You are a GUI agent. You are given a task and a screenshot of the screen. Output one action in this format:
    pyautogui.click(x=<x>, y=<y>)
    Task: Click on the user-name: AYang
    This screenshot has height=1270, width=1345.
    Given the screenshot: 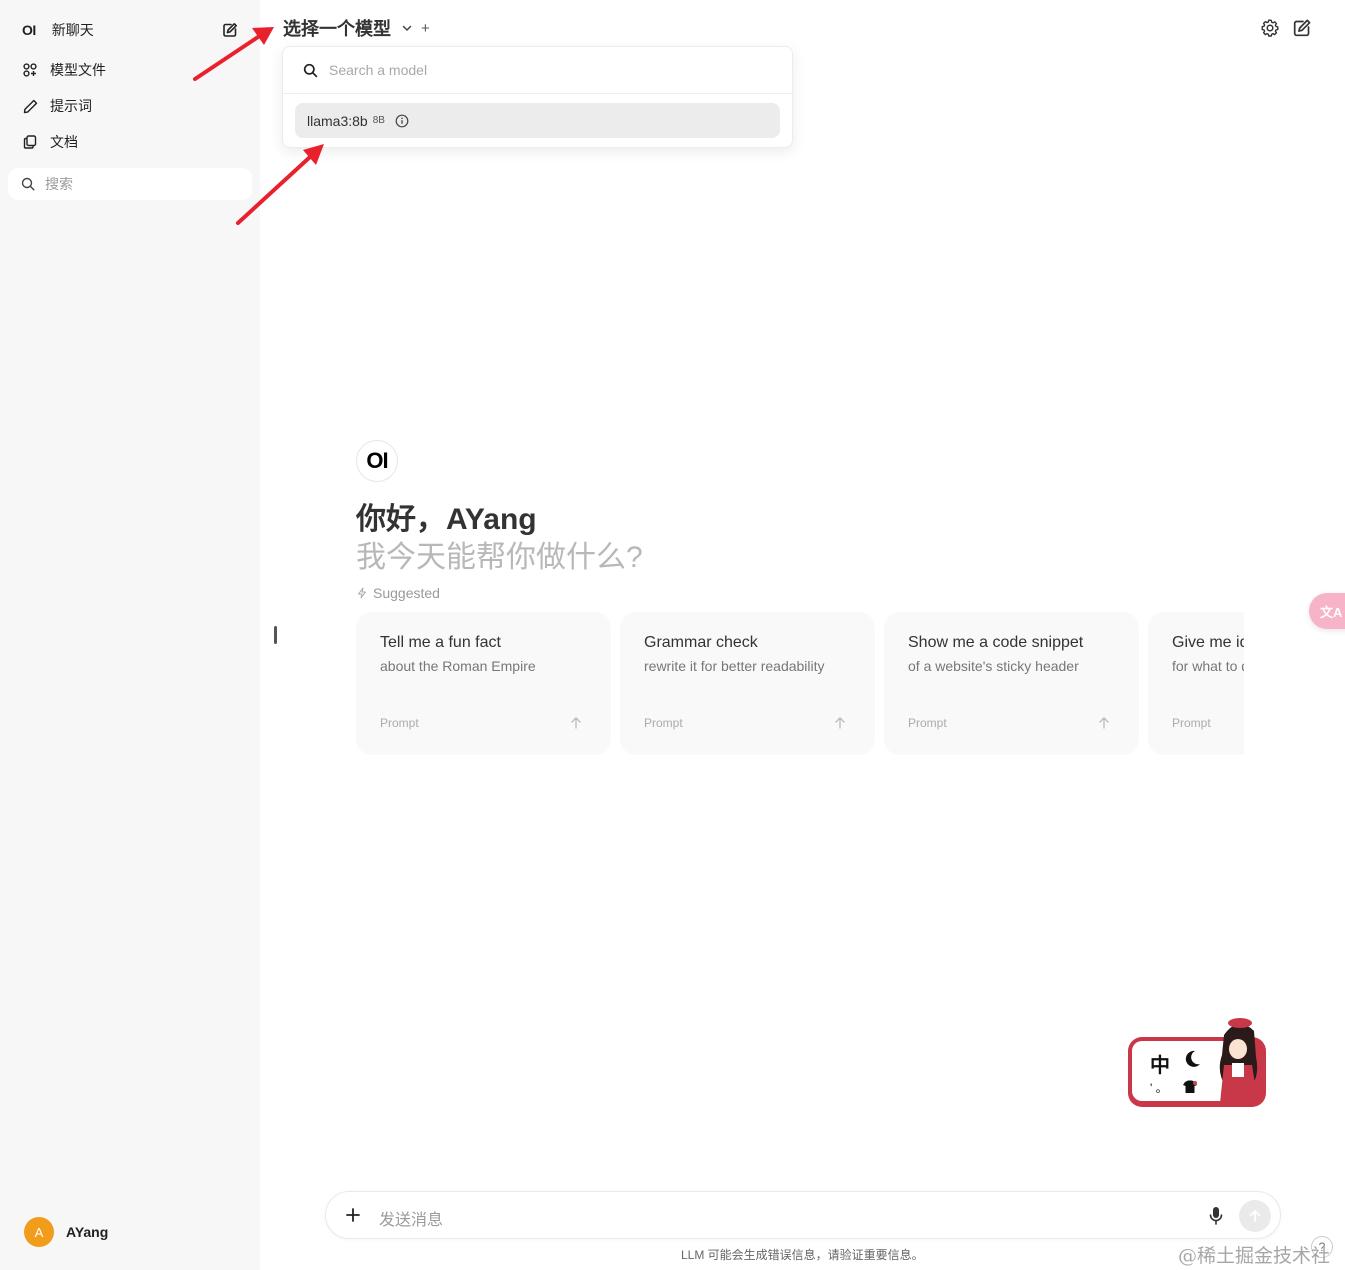 What is the action you would take?
    pyautogui.click(x=87, y=1232)
    